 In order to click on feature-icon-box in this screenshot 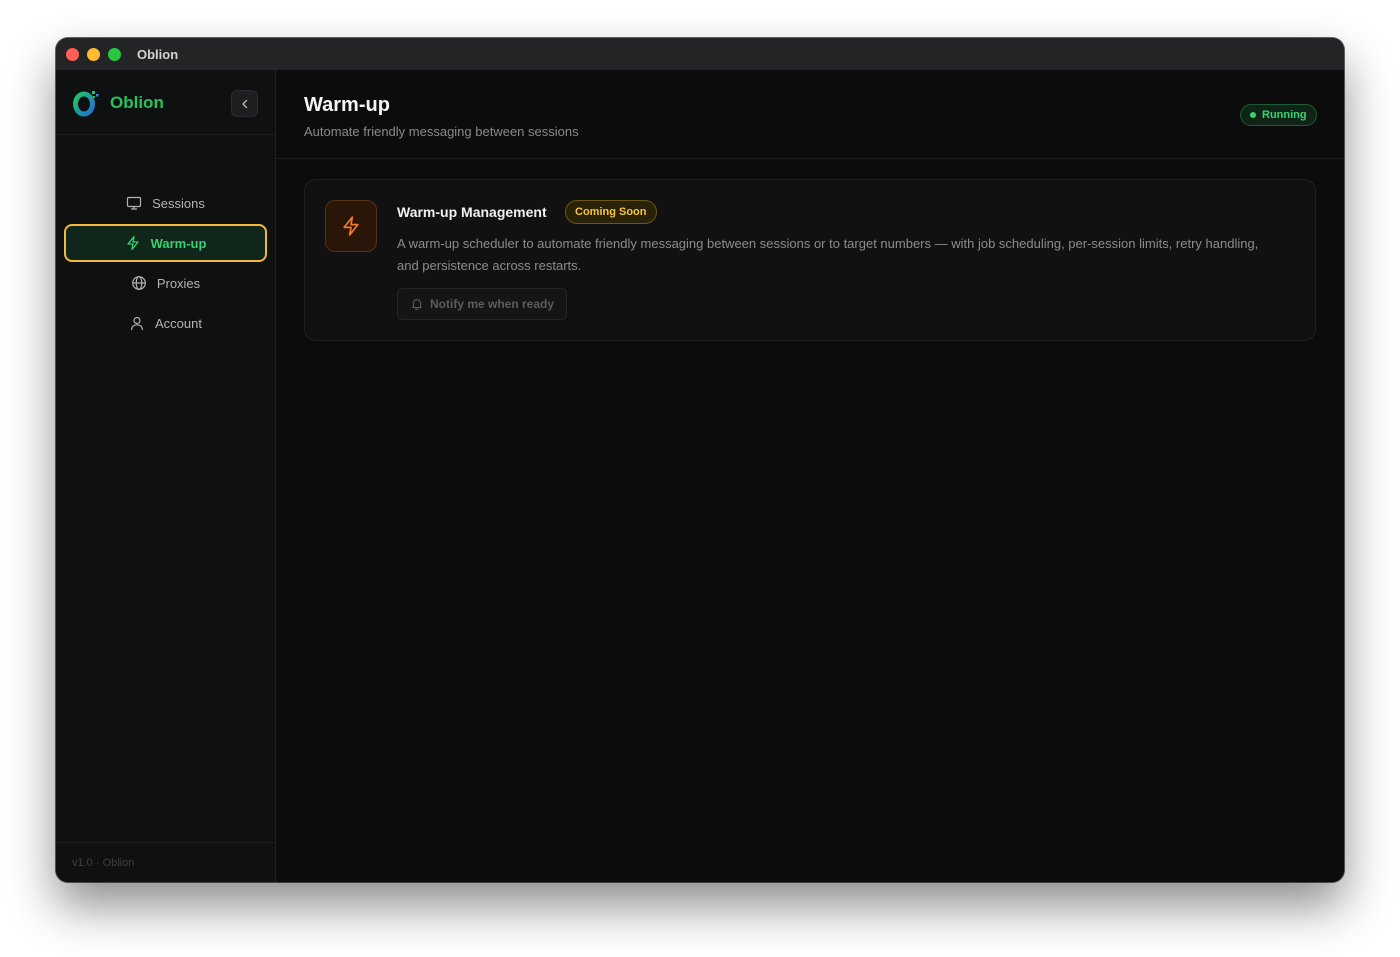, I will do `click(351, 226)`.